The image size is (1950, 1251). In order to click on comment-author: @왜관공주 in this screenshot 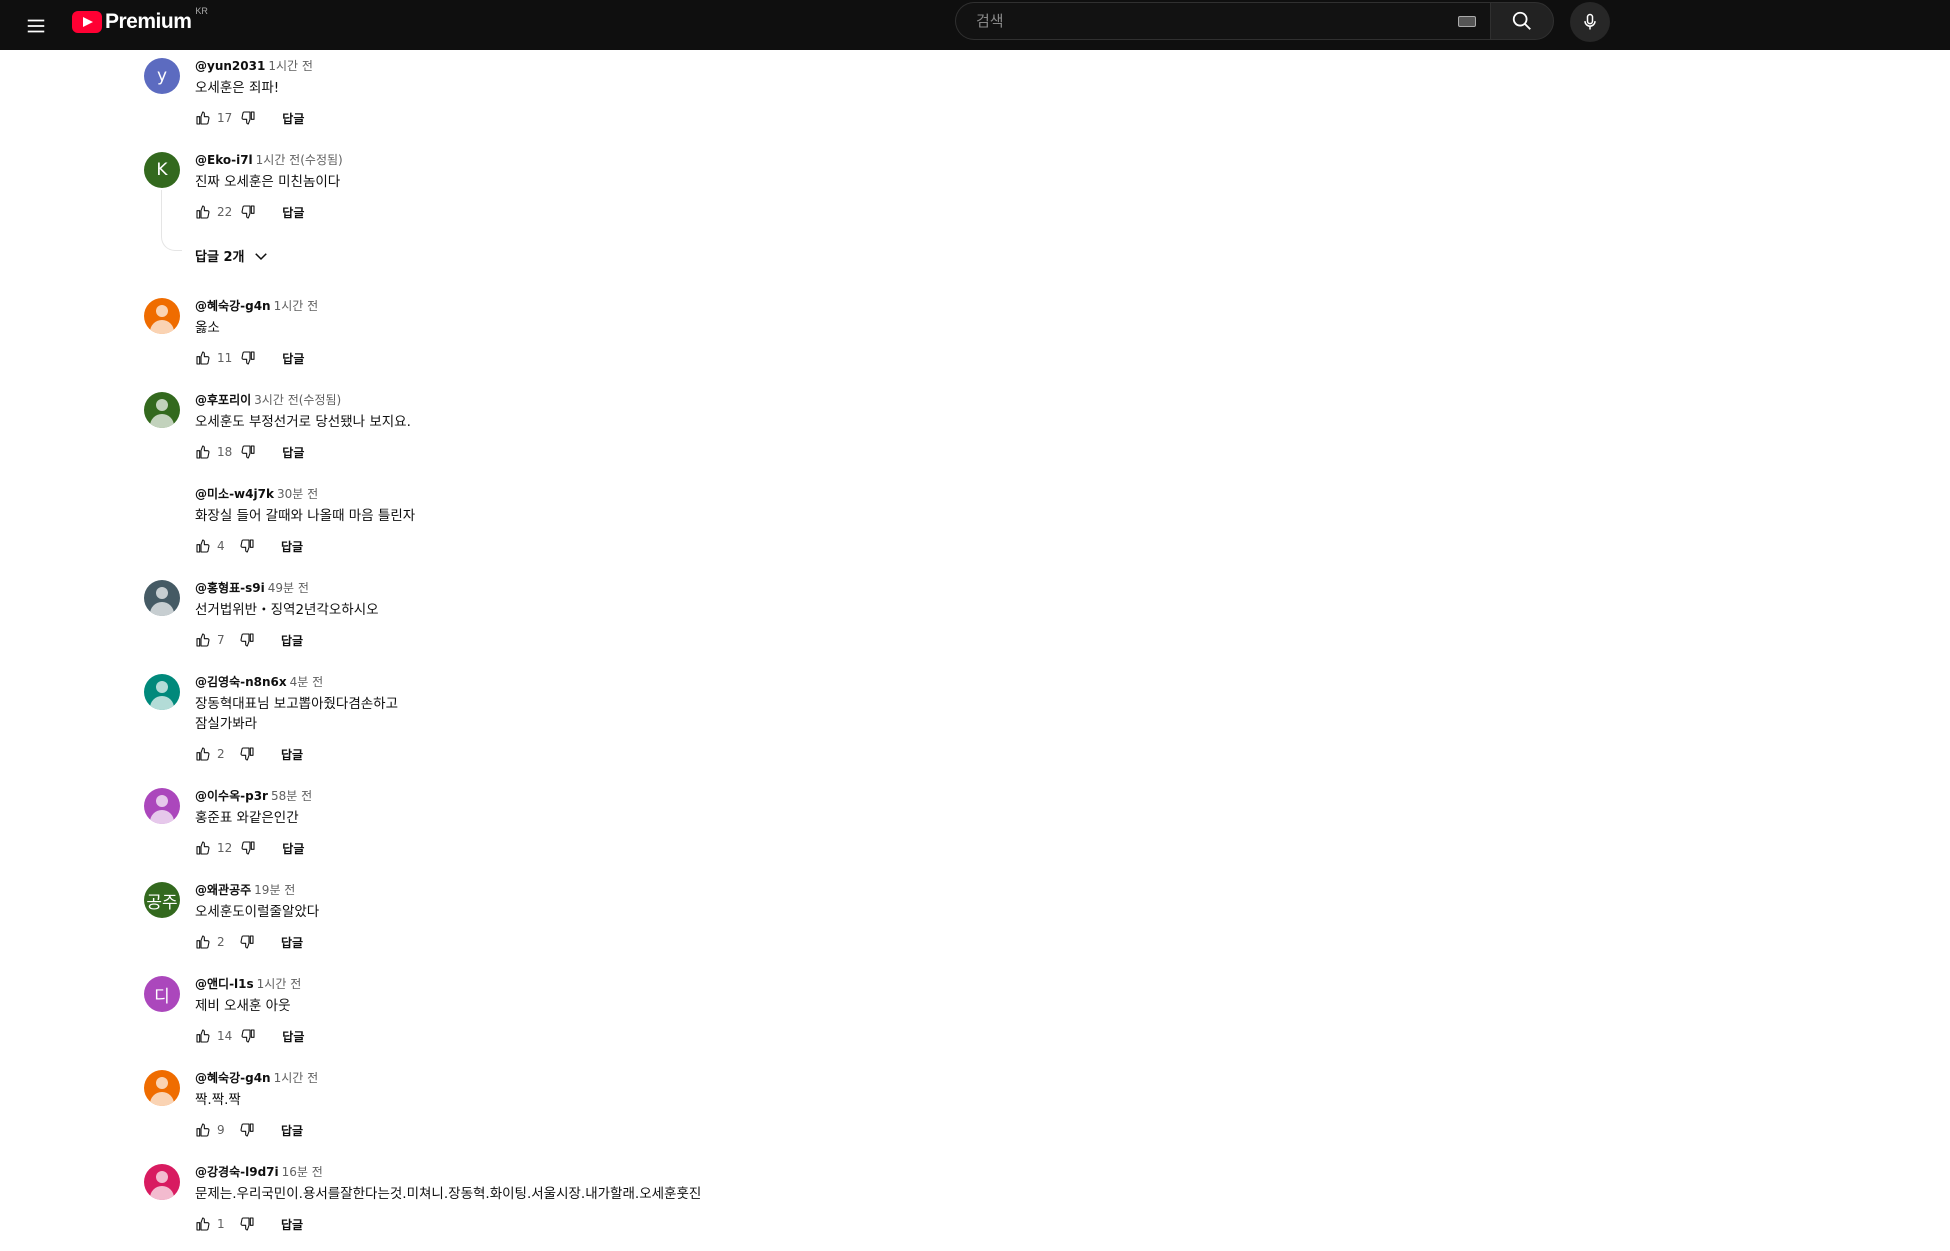, I will do `click(223, 890)`.